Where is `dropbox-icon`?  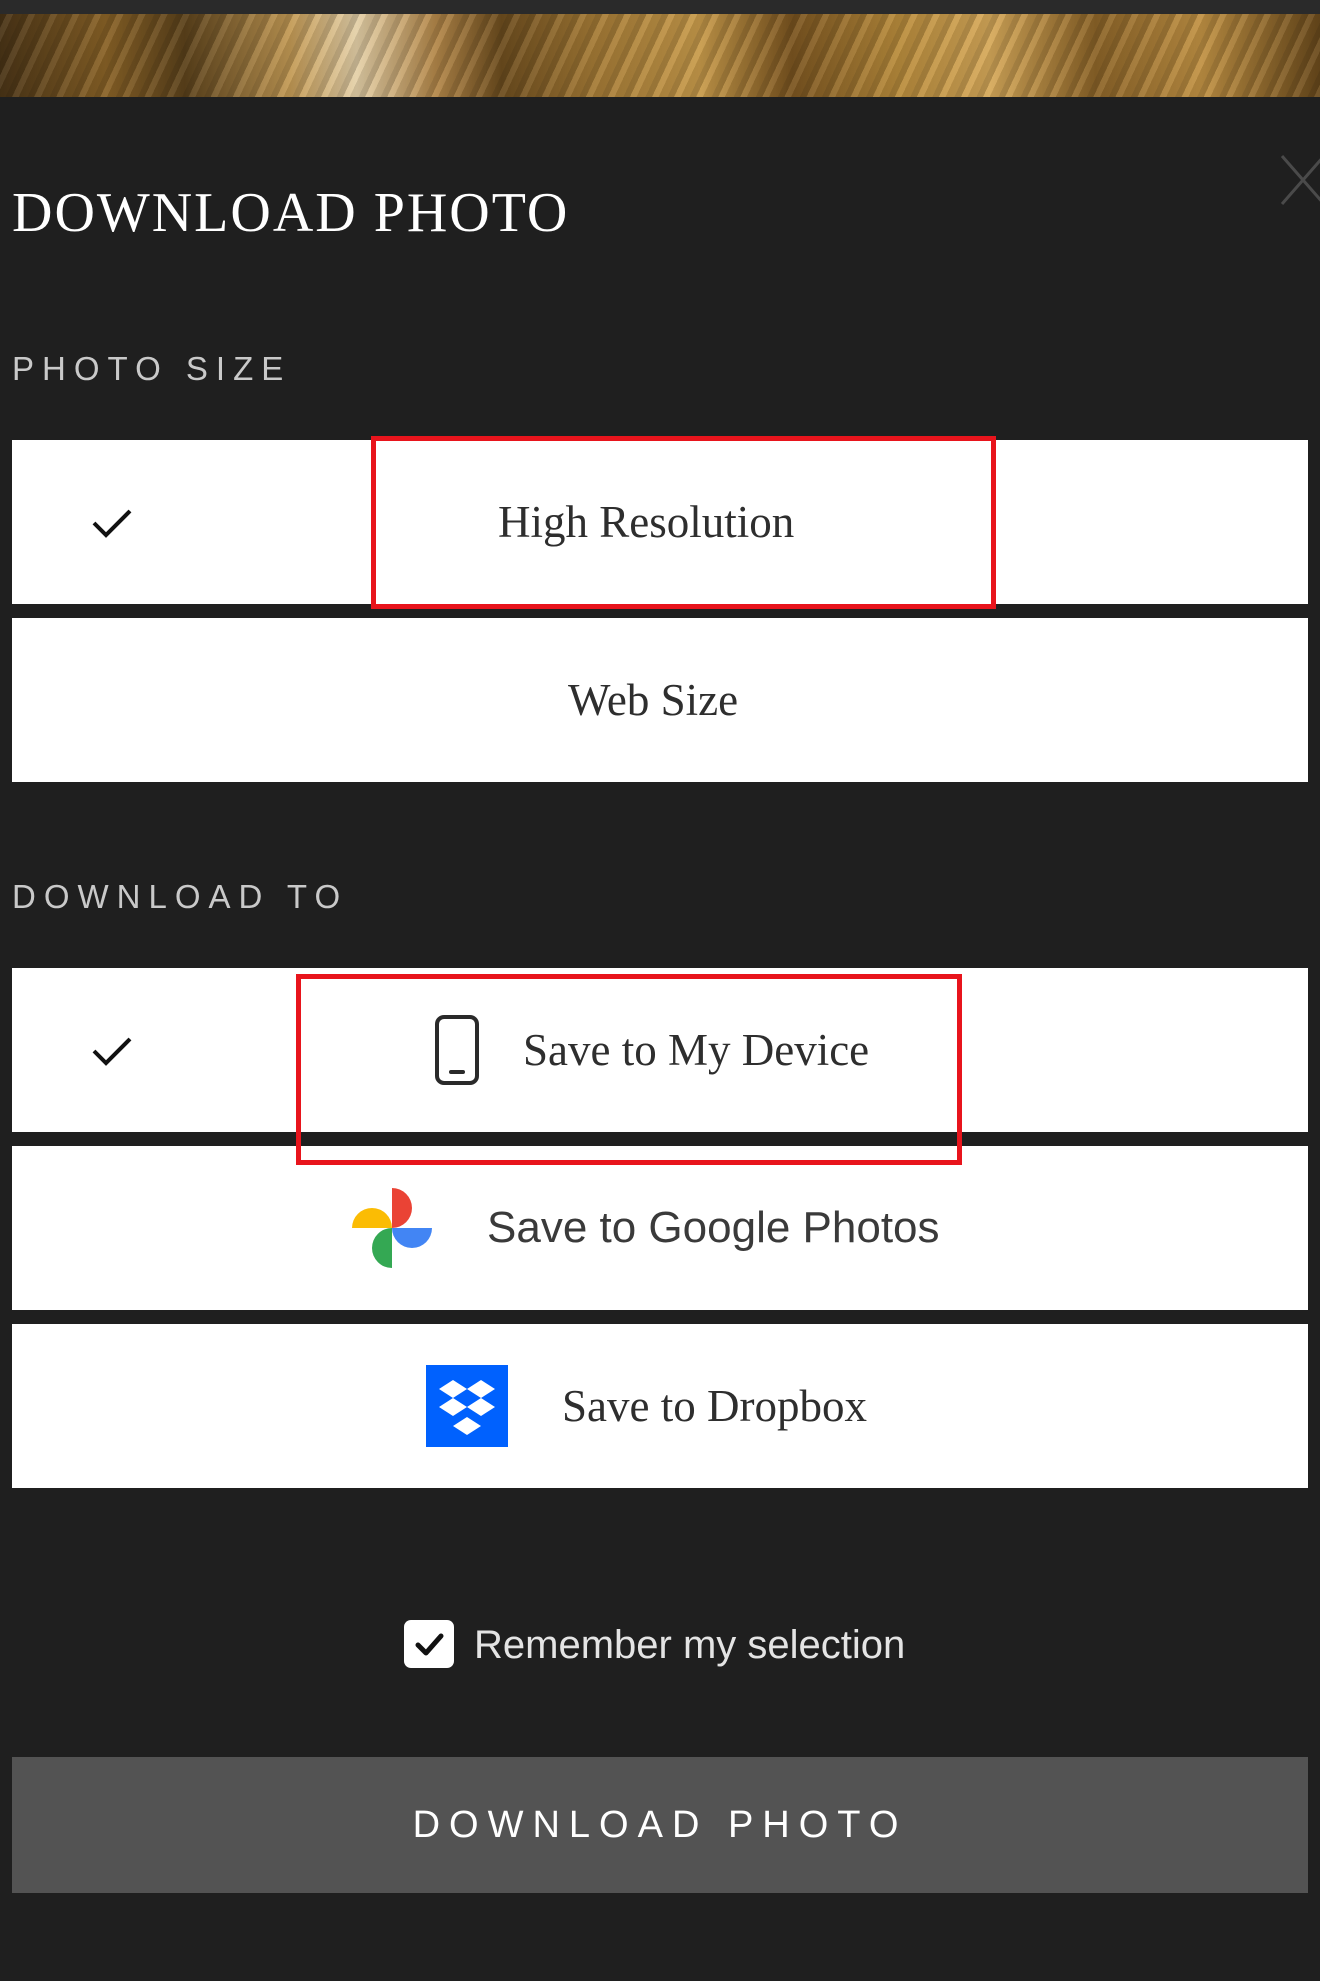 dropbox-icon is located at coordinates (467, 1406).